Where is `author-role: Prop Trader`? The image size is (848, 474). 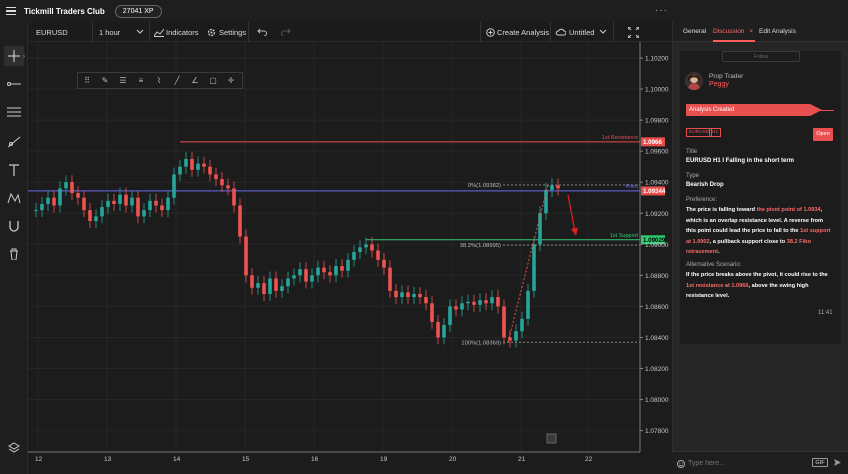 author-role: Prop Trader is located at coordinates (726, 76).